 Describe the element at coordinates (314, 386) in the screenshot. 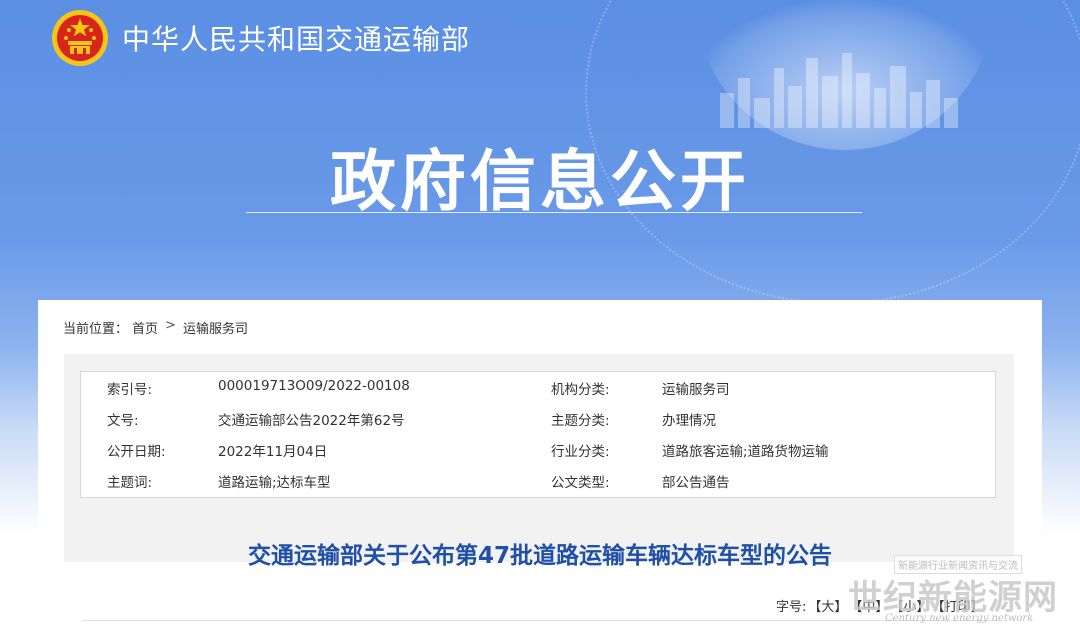

I see `meta-value: 000019713O09/2022-00108` at that location.